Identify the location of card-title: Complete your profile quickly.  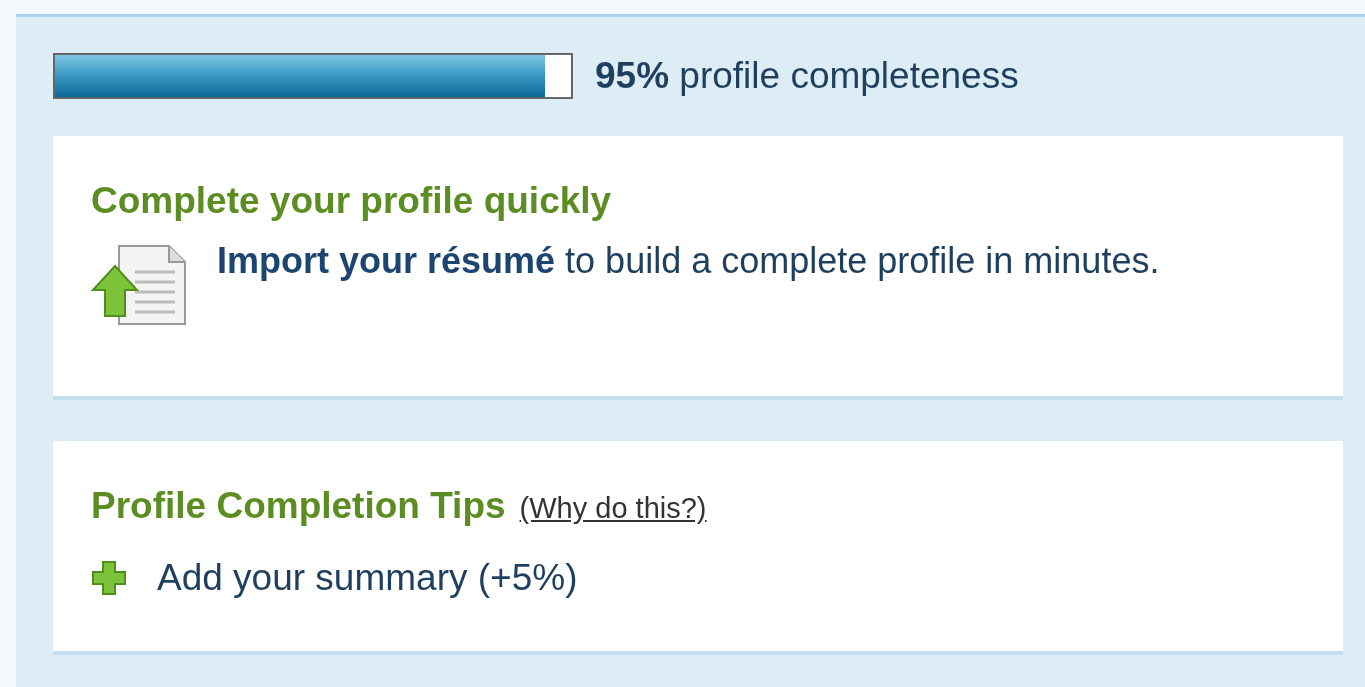
(352, 201).